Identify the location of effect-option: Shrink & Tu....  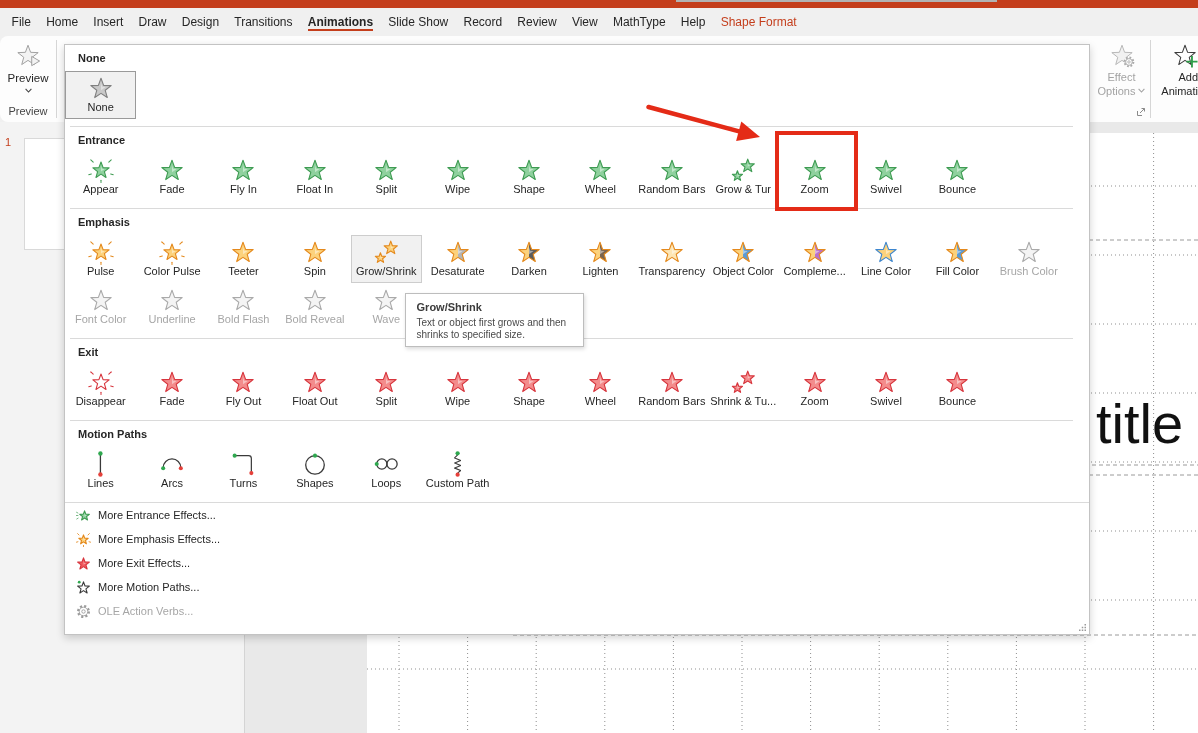
(743, 389).